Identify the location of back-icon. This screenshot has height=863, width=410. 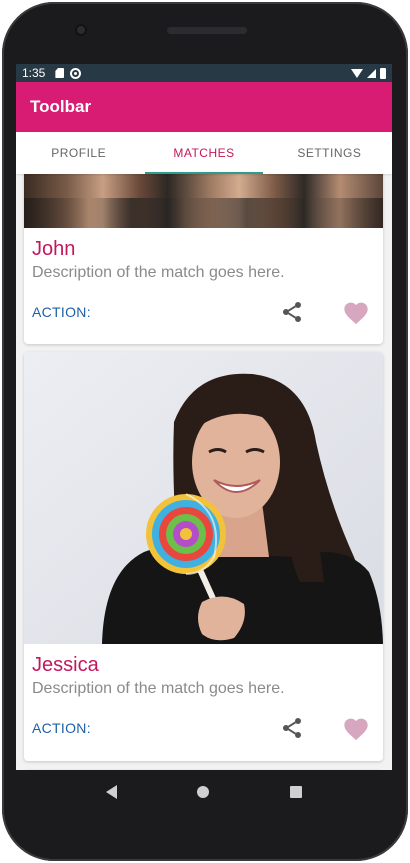
(112, 792).